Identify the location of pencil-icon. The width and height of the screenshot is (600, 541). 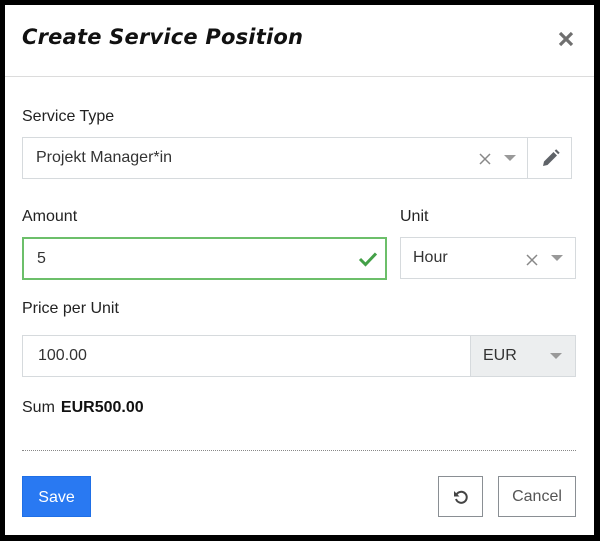
(551, 157).